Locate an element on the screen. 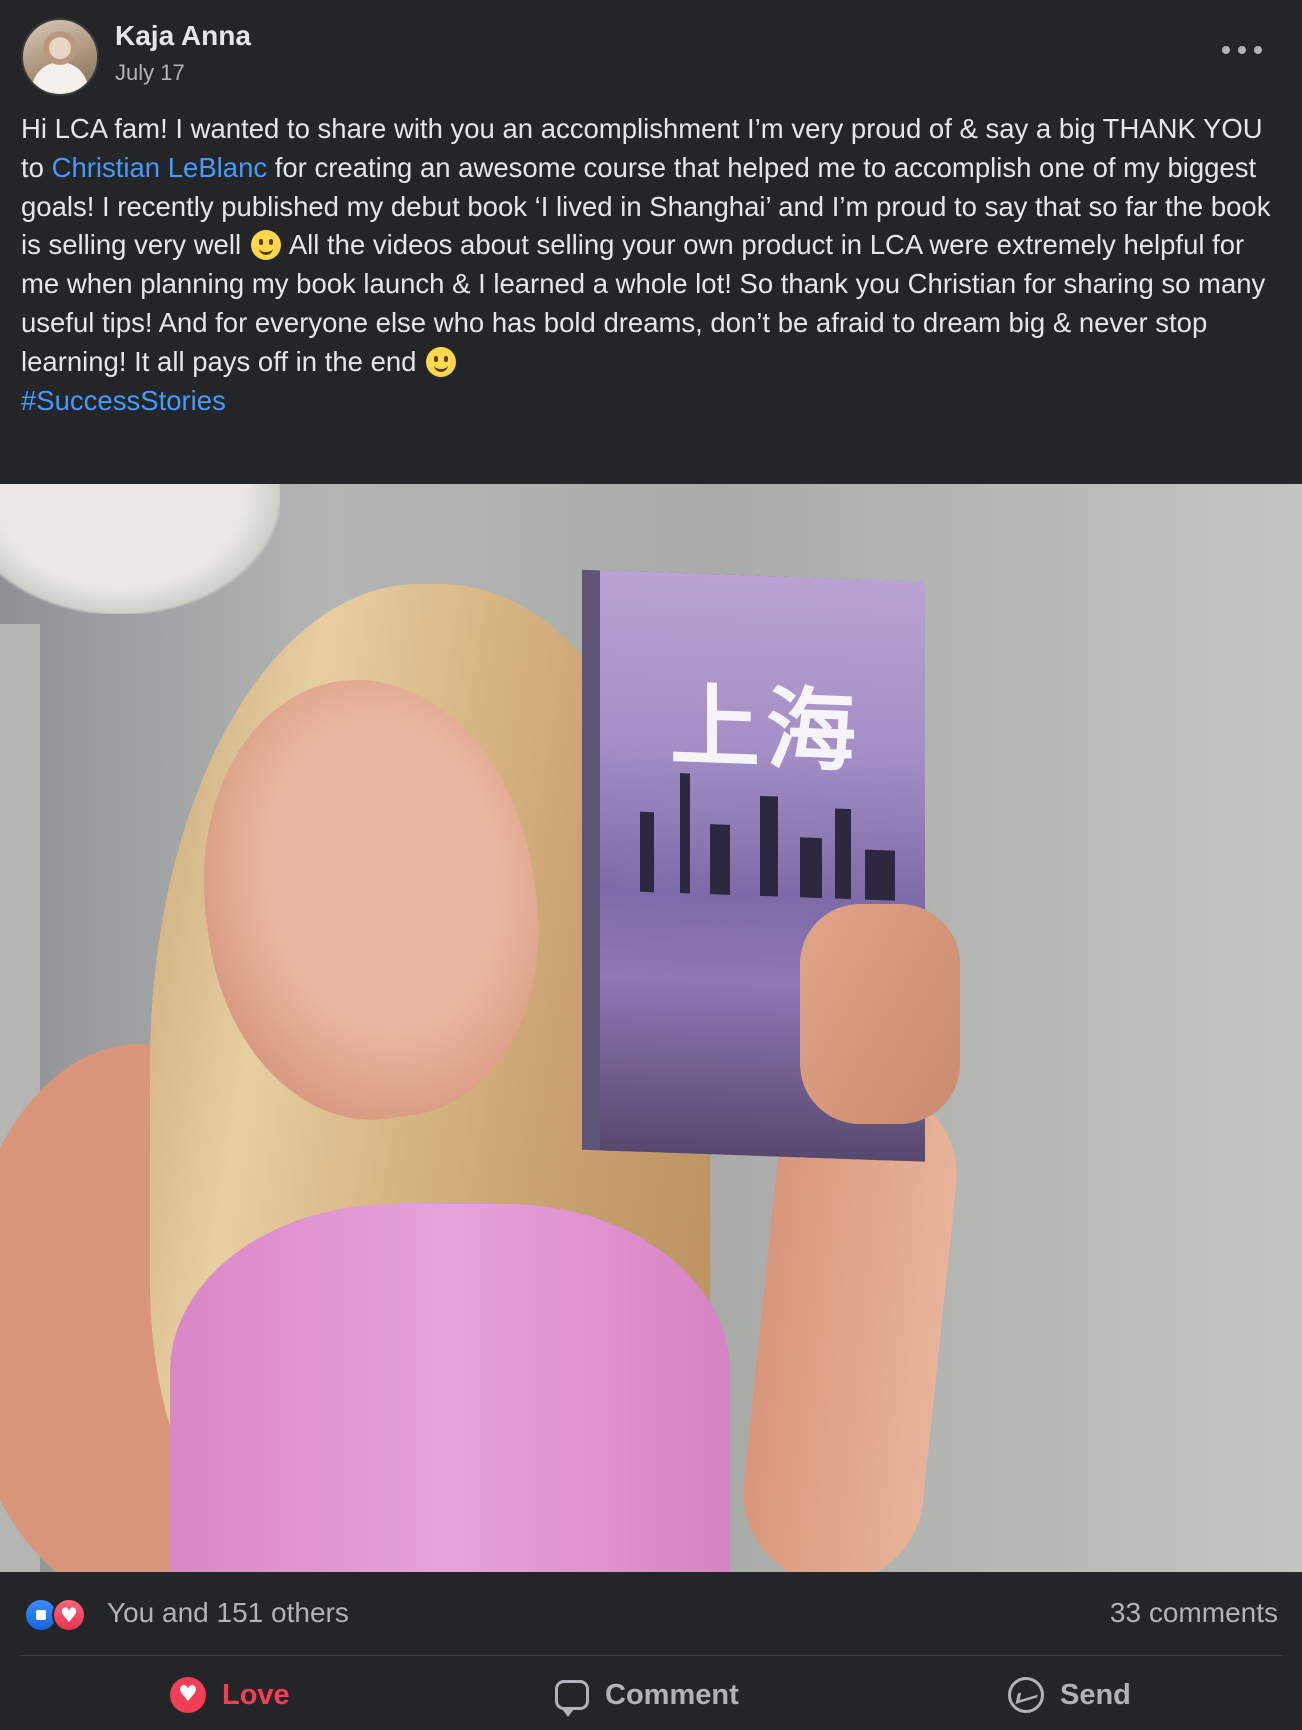  photo-shirt is located at coordinates (450, 1388).